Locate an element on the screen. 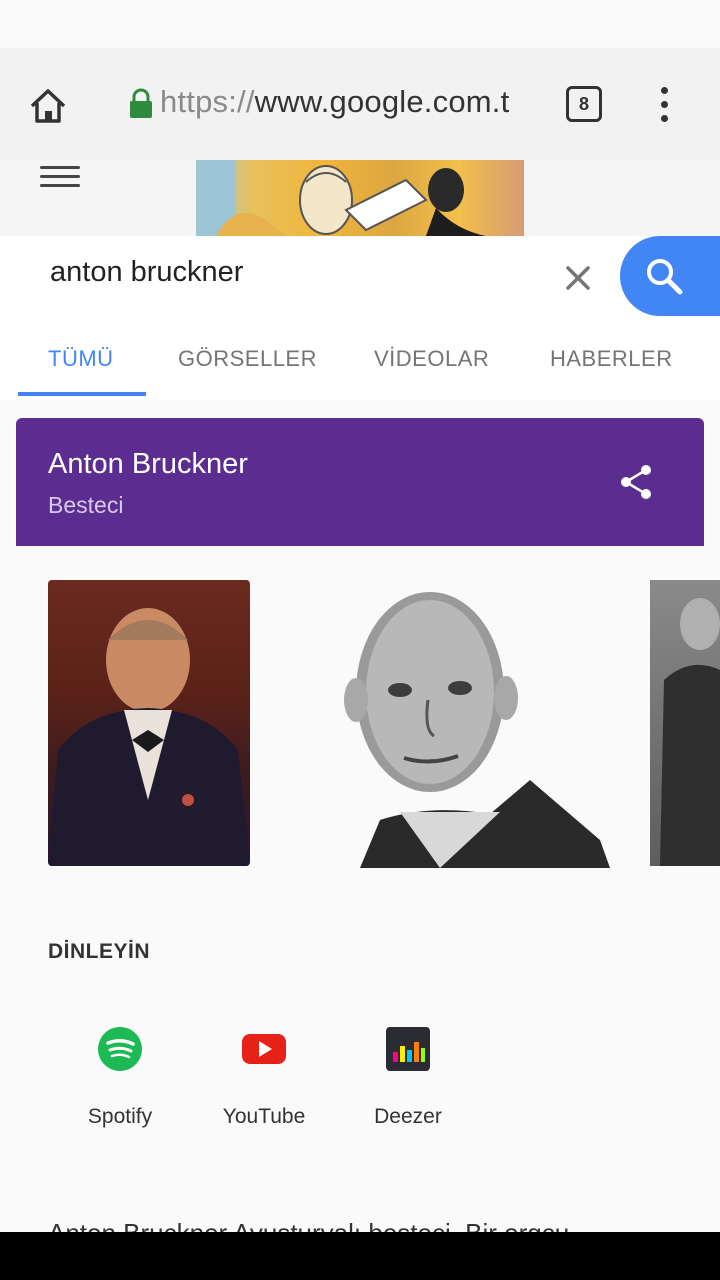 The image size is (720, 1280). active-tab-indicator is located at coordinates (82, 394).